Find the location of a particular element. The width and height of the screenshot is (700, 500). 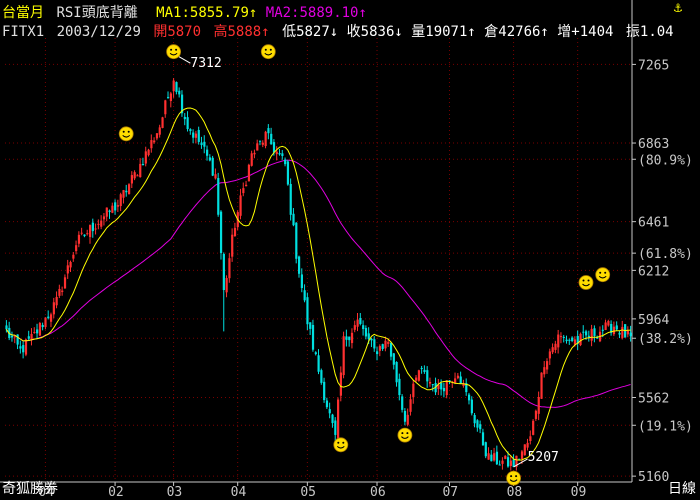

open-value: 開5870 is located at coordinates (177, 32).